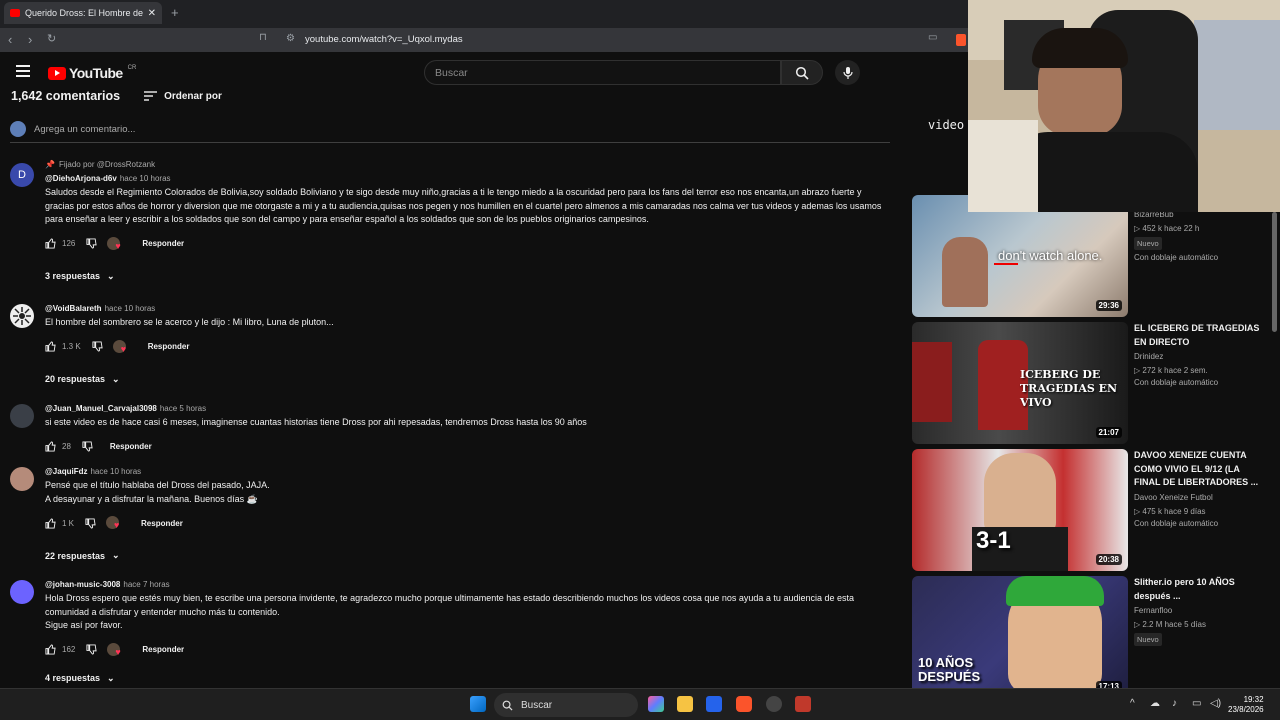  Describe the element at coordinates (82, 584) in the screenshot. I see `comment-author: @johan-music-3008` at that location.